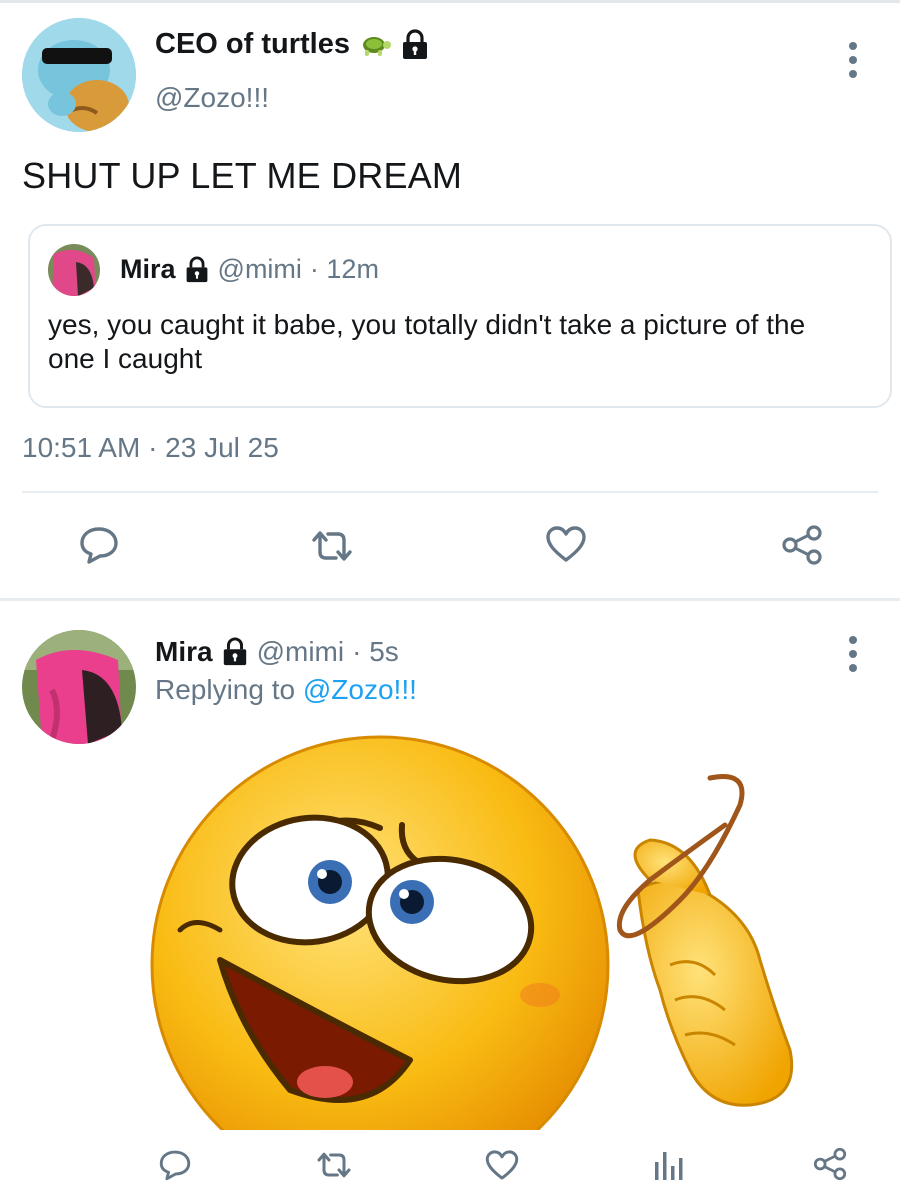 The width and height of the screenshot is (900, 1200). Describe the element at coordinates (344, 269) in the screenshot. I see `quoted-age: · 12m` at that location.